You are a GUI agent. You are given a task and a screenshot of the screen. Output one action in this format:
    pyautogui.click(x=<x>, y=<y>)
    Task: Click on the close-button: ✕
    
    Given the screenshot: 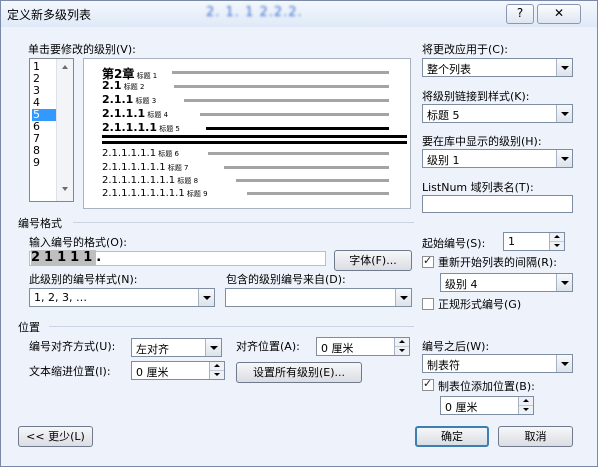 What is the action you would take?
    pyautogui.click(x=559, y=14)
    